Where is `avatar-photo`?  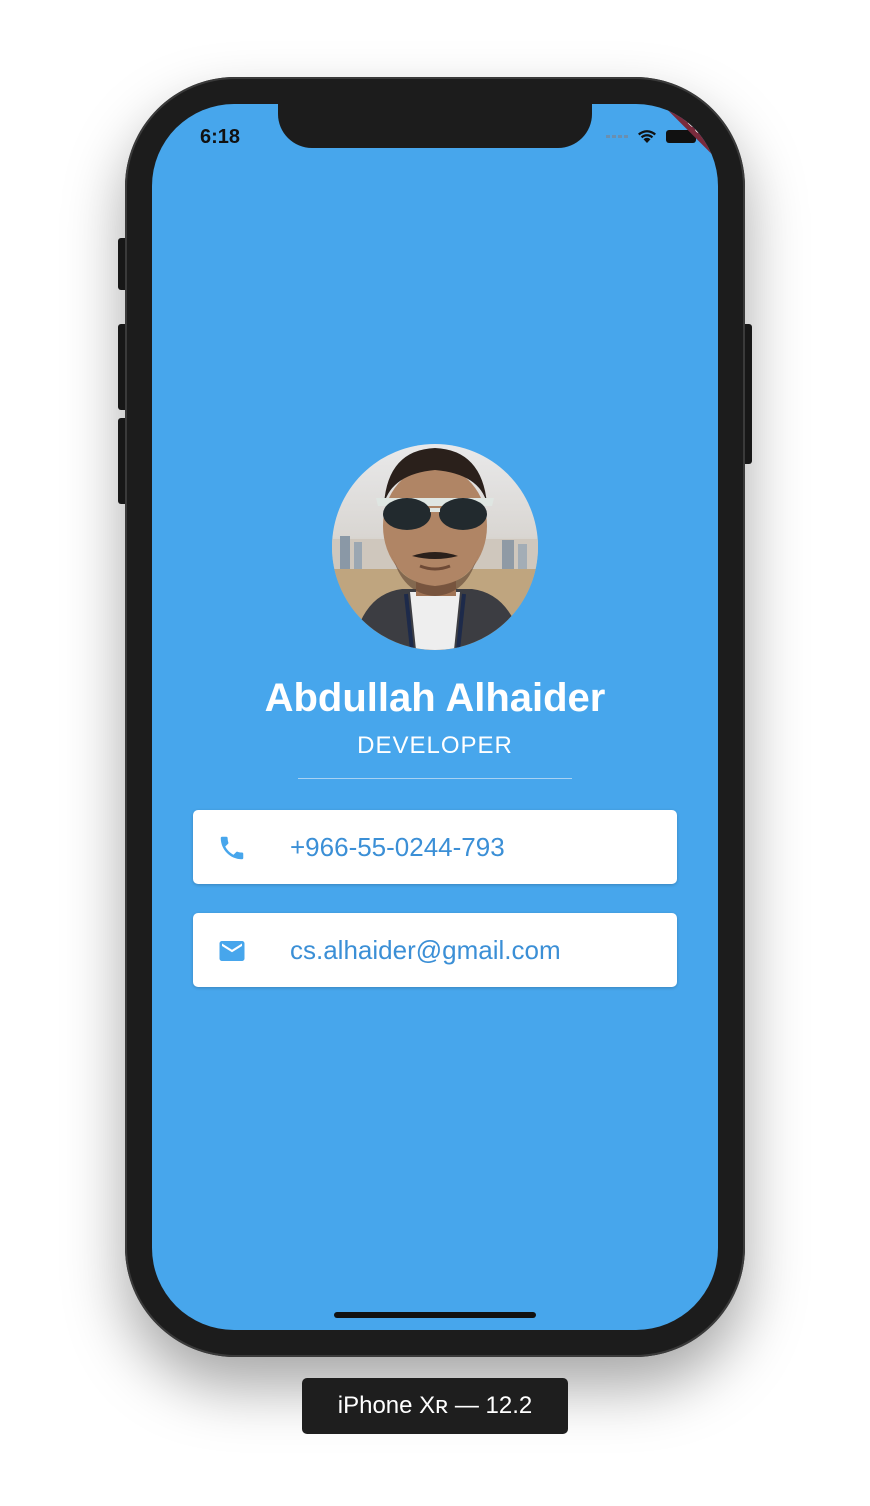 avatar-photo is located at coordinates (435, 549).